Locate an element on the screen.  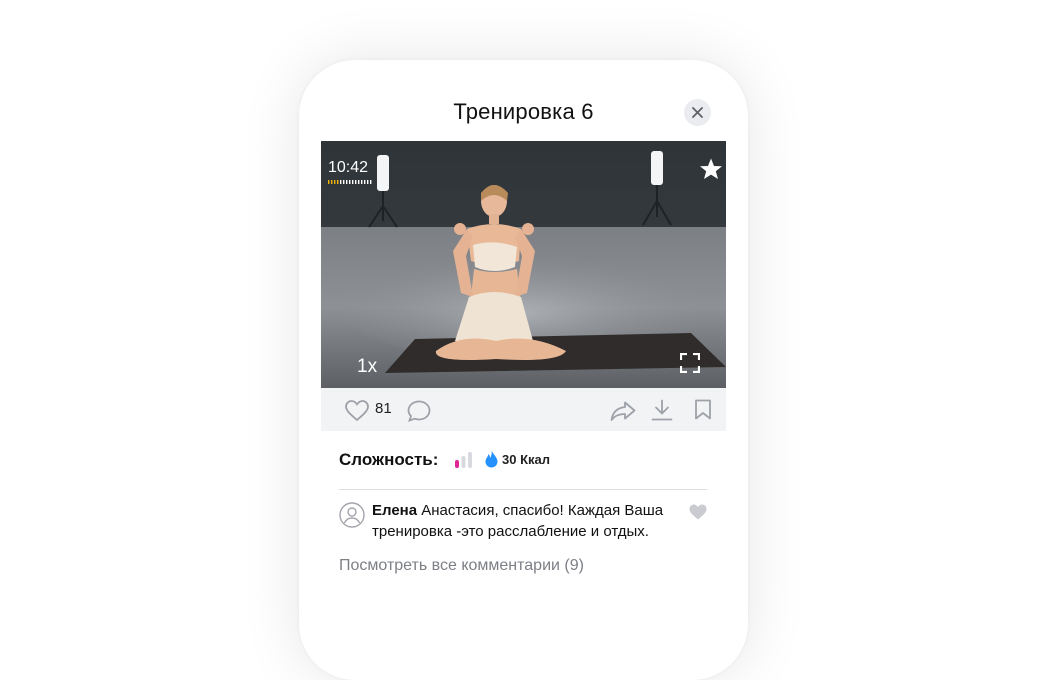
share-icon is located at coordinates (623, 411).